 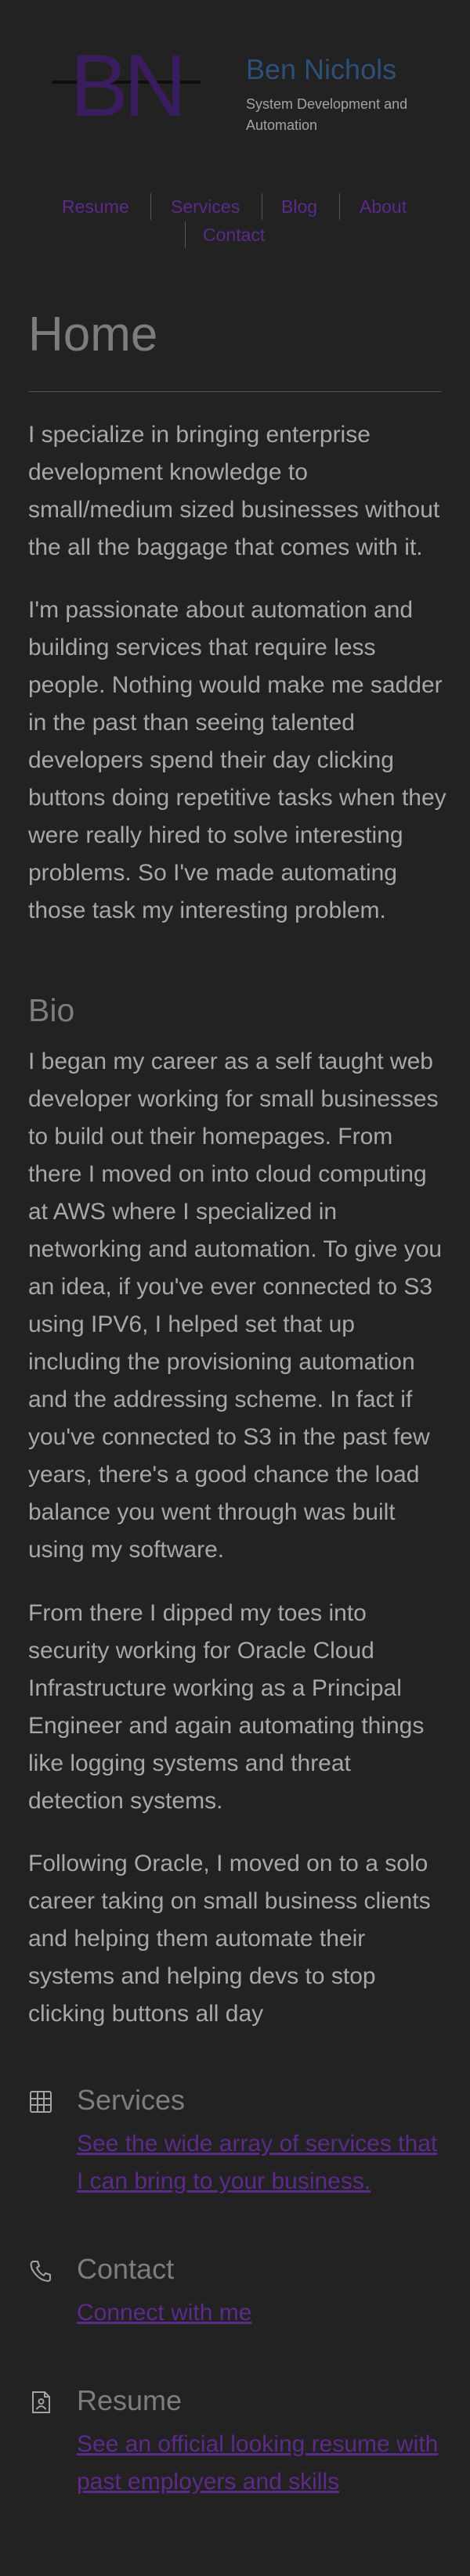 What do you see at coordinates (131, 2100) in the screenshot?
I see `feature-title: Services` at bounding box center [131, 2100].